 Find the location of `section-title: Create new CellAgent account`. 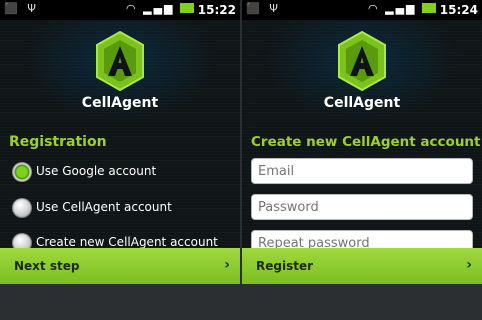

section-title: Create new CellAgent account is located at coordinates (366, 142).